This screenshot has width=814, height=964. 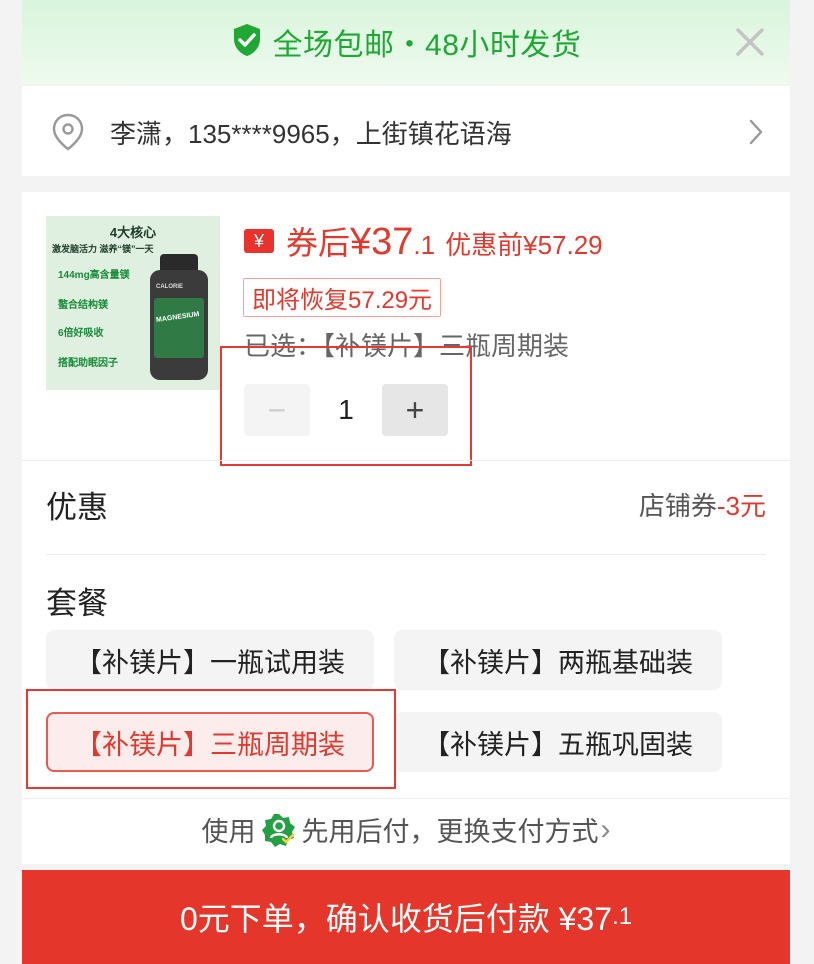 I want to click on pay-later-prefix: 使用, so click(x=228, y=832).